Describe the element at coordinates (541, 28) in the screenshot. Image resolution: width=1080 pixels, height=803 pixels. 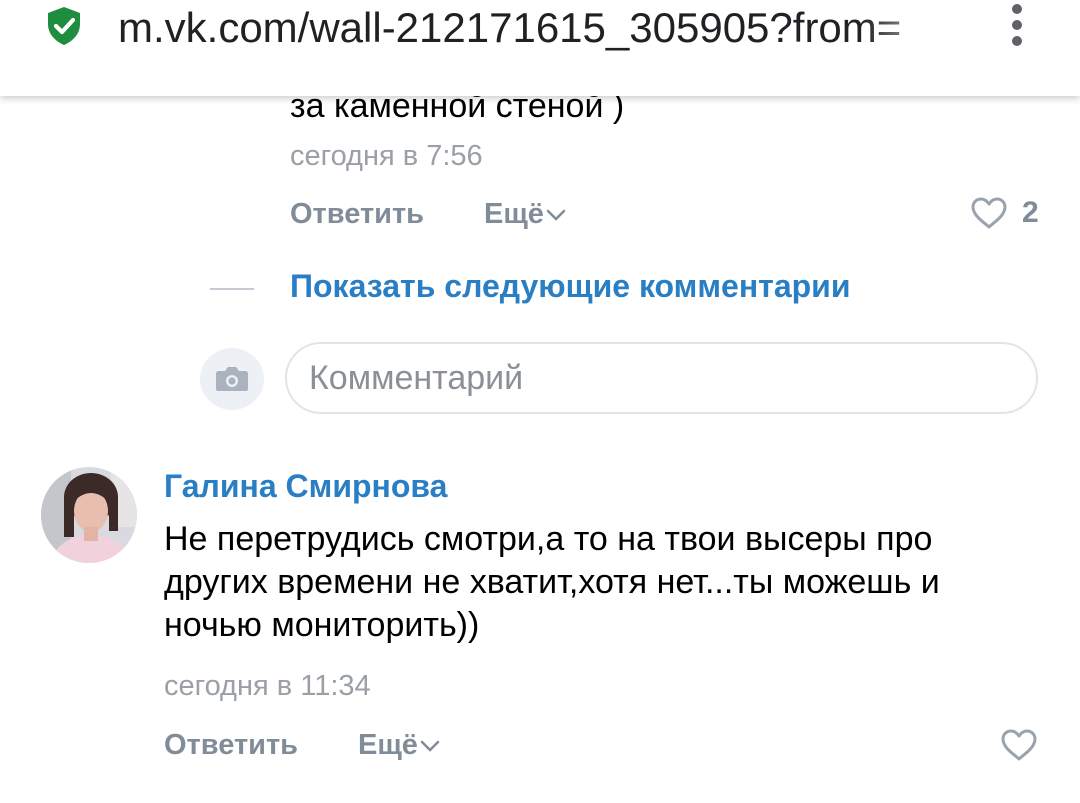
I see `url-text: m.vk.com/wall-212171615_305905?from=` at that location.